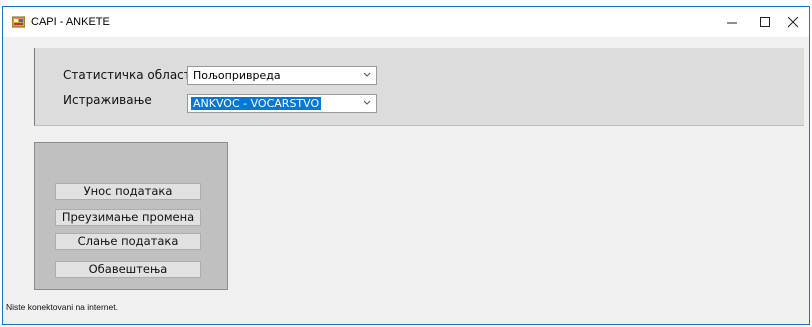 This screenshot has height=327, width=812. Describe the element at coordinates (128, 269) in the screenshot. I see `notifications-button: Обавештења` at that location.